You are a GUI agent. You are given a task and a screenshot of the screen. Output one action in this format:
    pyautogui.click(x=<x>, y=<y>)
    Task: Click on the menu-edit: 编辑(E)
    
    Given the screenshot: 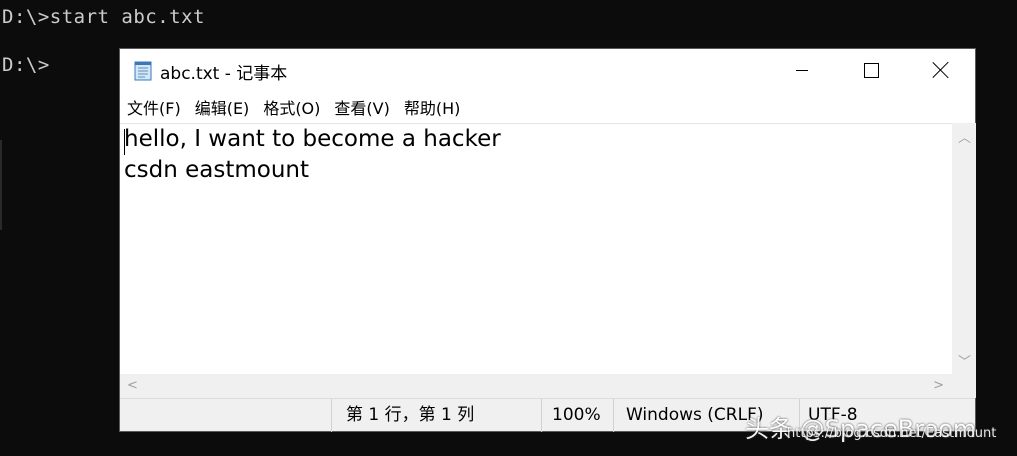 What is the action you would take?
    pyautogui.click(x=222, y=107)
    